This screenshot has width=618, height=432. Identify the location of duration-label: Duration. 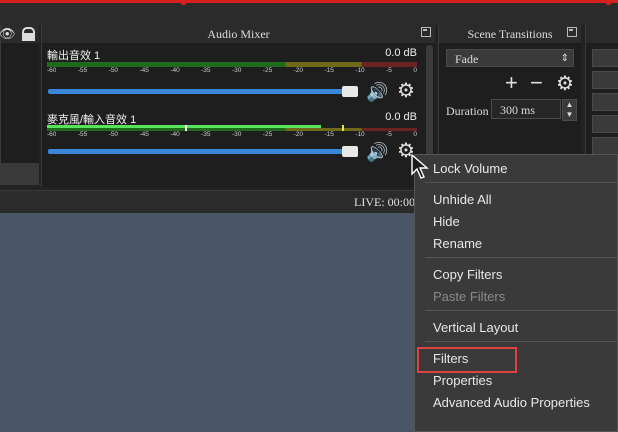
(467, 111).